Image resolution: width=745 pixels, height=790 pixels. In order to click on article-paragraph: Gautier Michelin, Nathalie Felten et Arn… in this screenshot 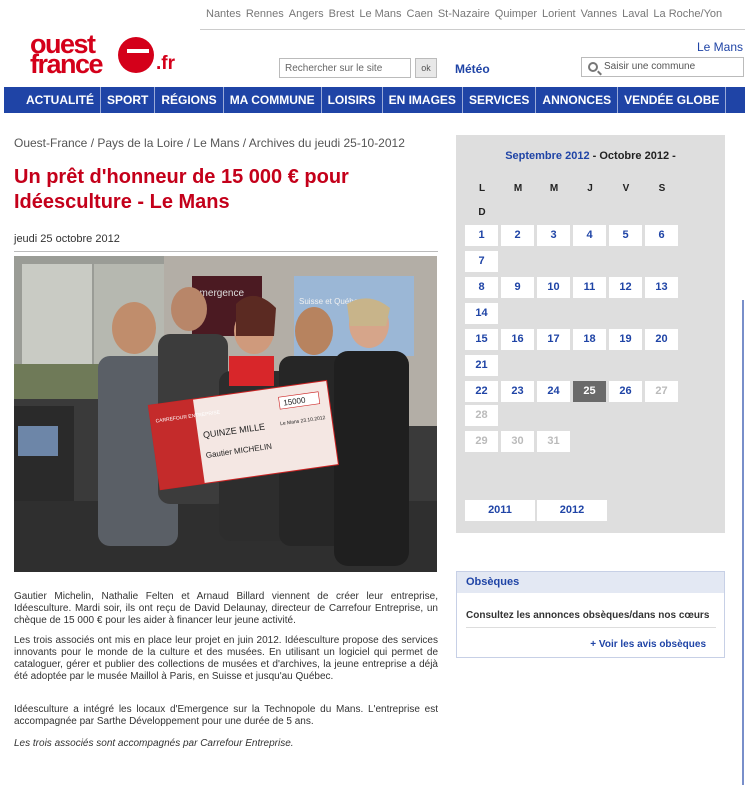, I will do `click(226, 608)`.